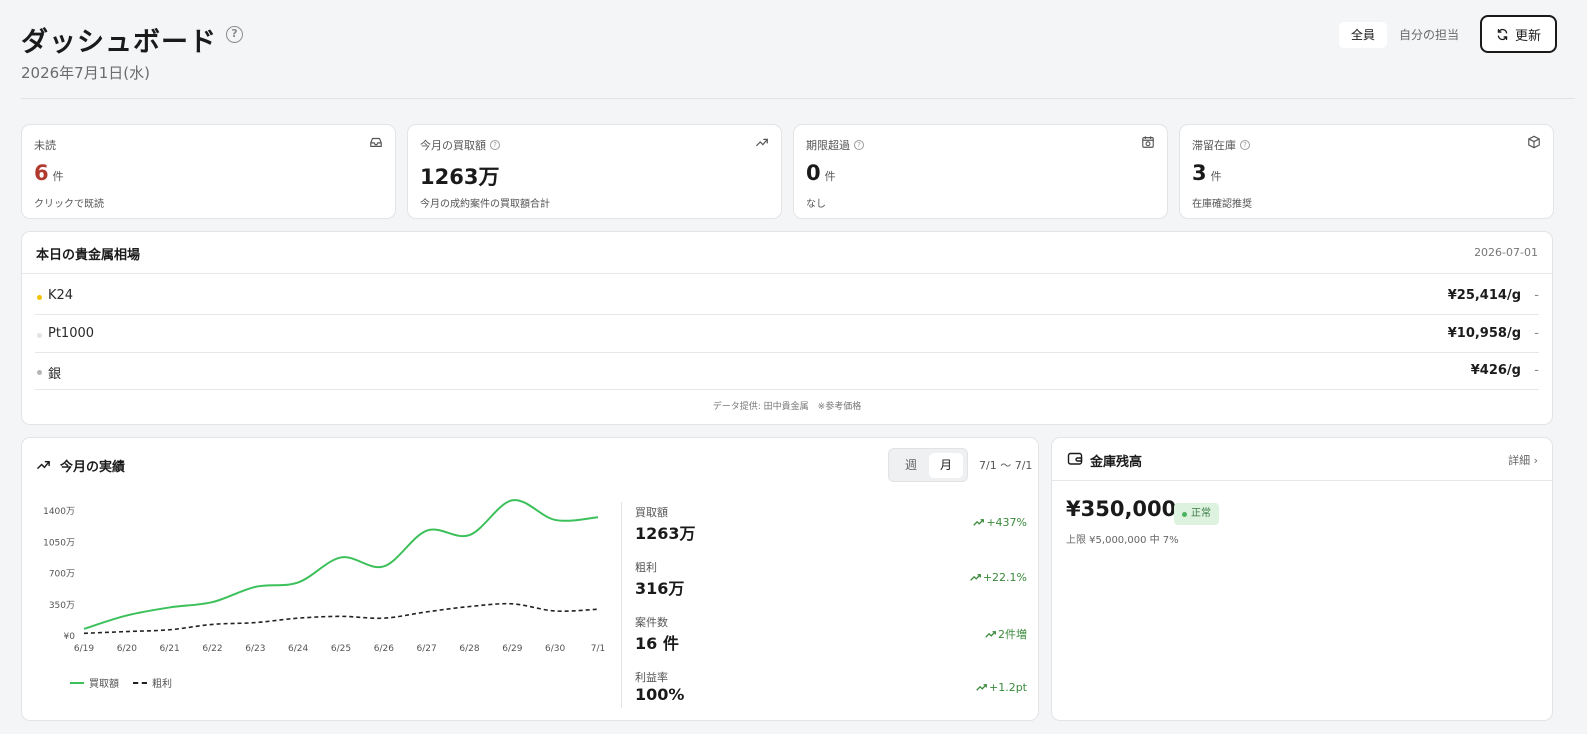 This screenshot has width=1587, height=734. What do you see at coordinates (162, 684) in the screenshot?
I see `legend-label: 粗利` at bounding box center [162, 684].